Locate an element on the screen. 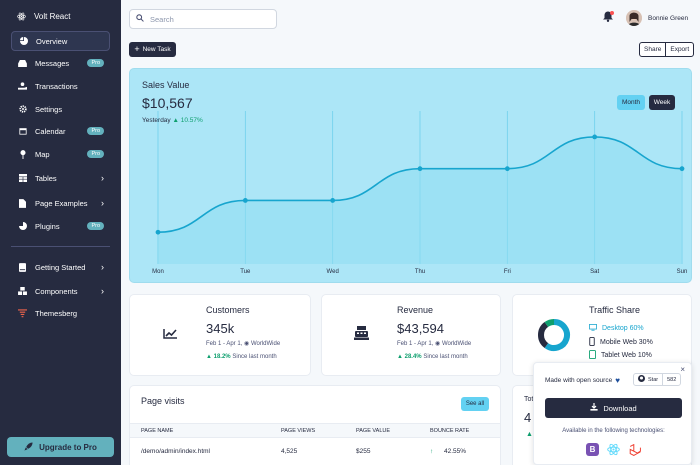 The height and width of the screenshot is (465, 700). traffic-mobile: Mobile Web 30% is located at coordinates (621, 342).